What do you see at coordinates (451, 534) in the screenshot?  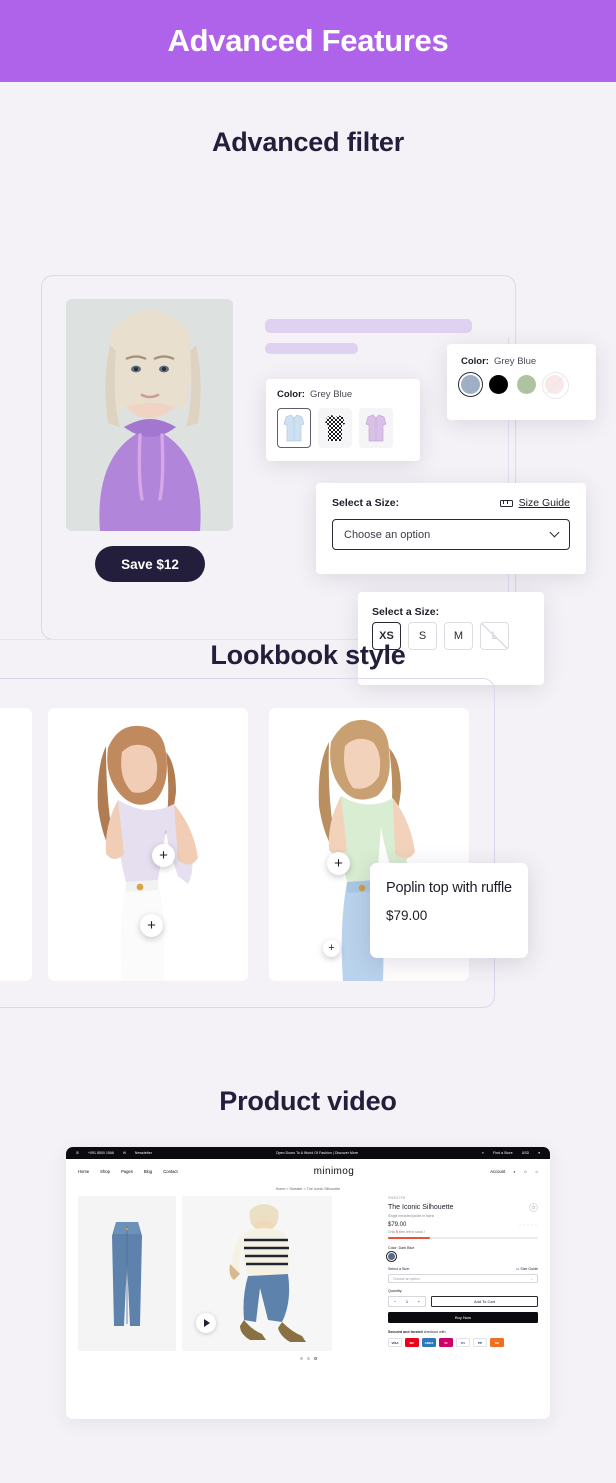 I see `size-dropdown: Choose an option` at bounding box center [451, 534].